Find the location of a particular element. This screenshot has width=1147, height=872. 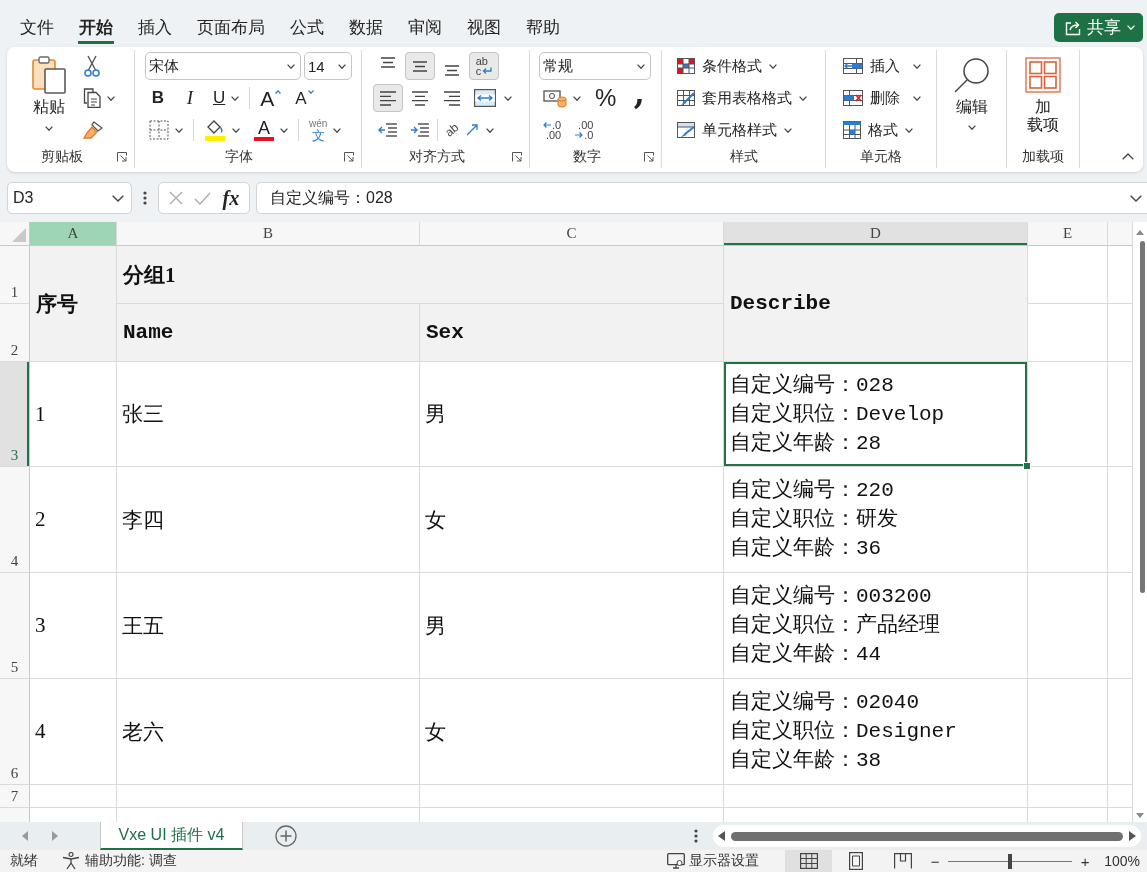

zoom-level-button: 100% is located at coordinates (1122, 861).